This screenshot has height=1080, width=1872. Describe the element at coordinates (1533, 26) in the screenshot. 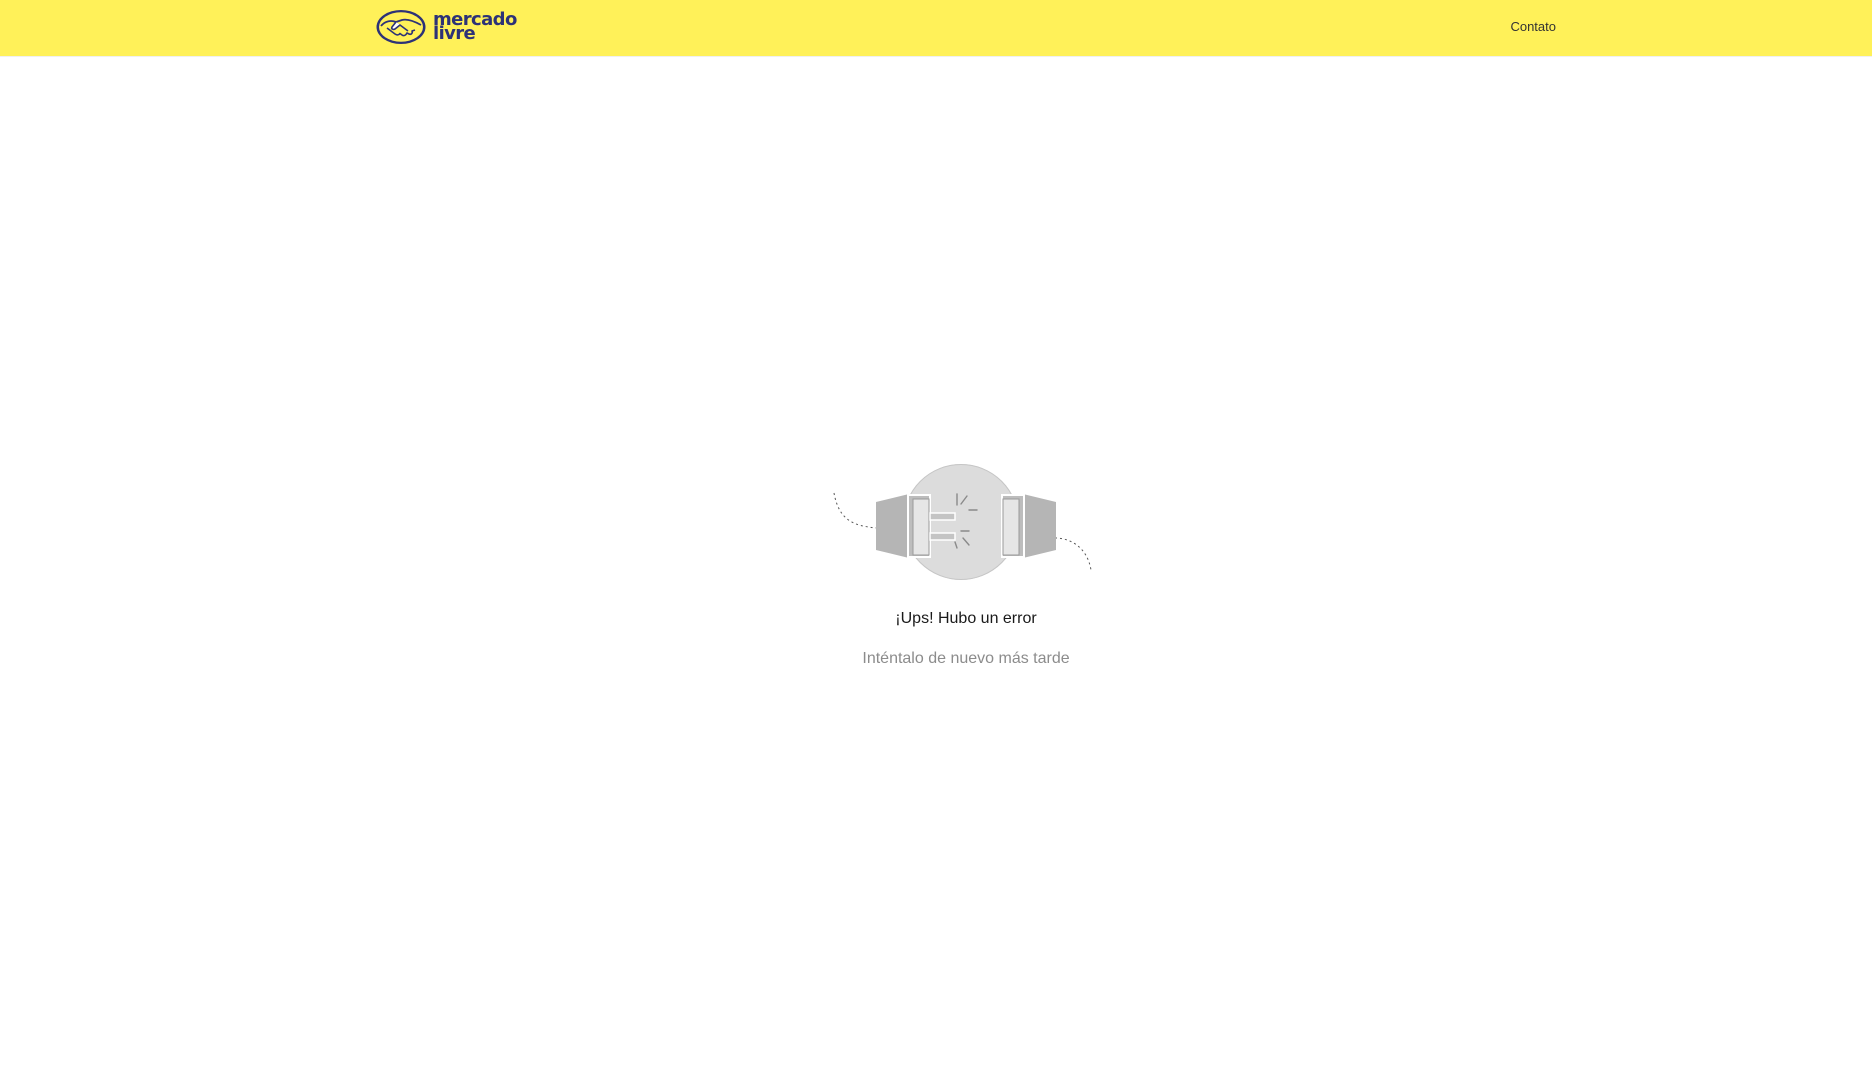

I see `contact-link: Contato` at that location.